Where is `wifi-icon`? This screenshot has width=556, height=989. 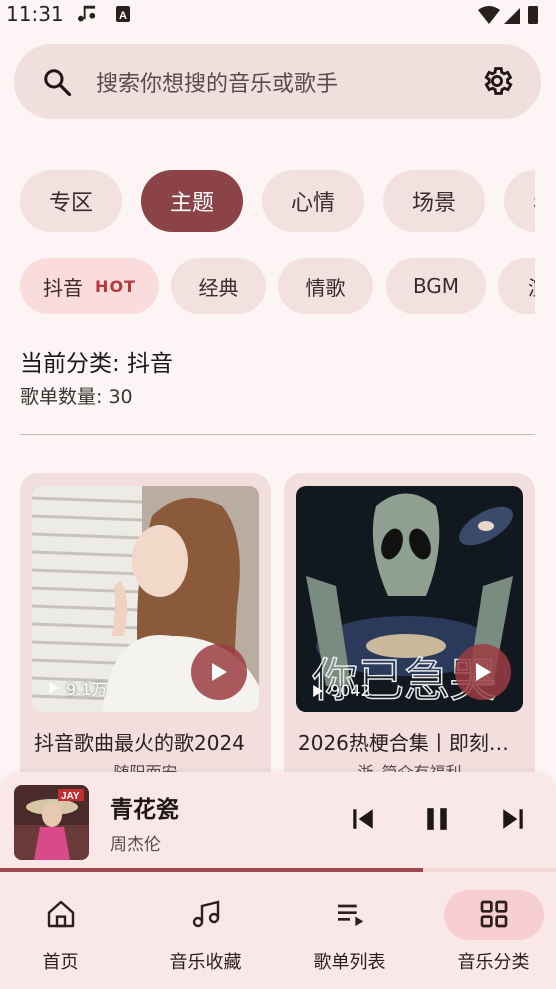 wifi-icon is located at coordinates (489, 15).